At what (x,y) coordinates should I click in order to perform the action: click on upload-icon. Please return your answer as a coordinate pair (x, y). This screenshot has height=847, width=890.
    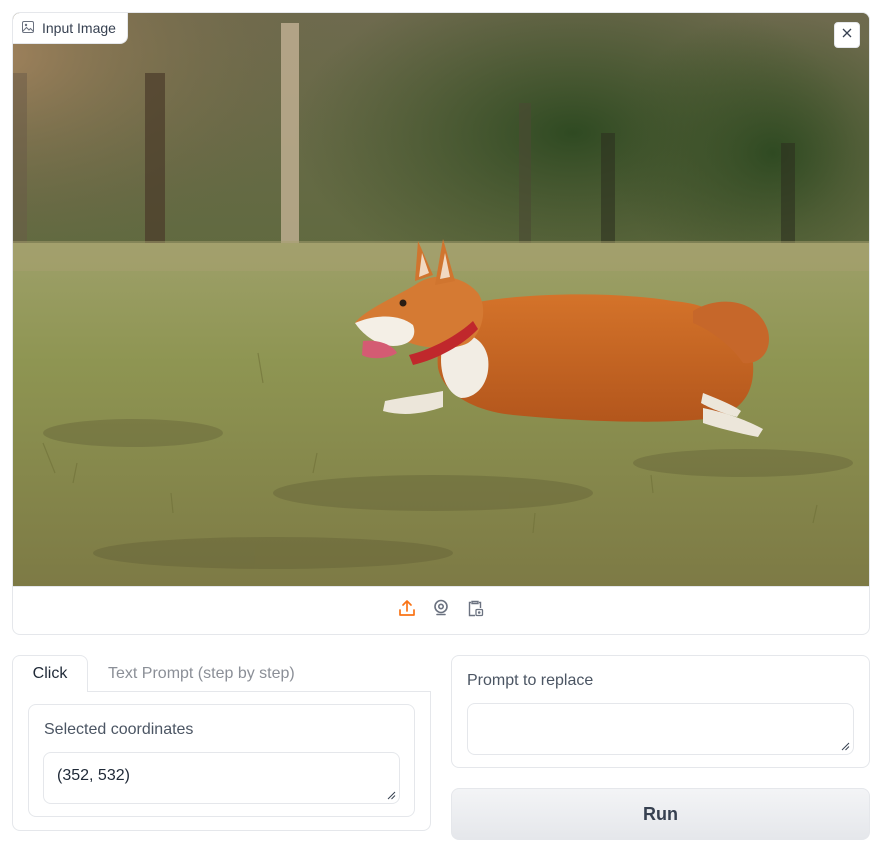
    Looking at the image, I should click on (407, 610).